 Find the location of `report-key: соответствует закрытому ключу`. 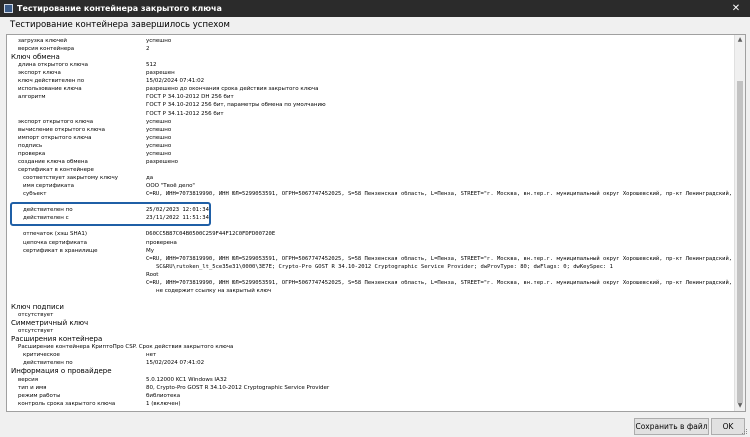

report-key: соответствует закрытому ключу is located at coordinates (70, 178).